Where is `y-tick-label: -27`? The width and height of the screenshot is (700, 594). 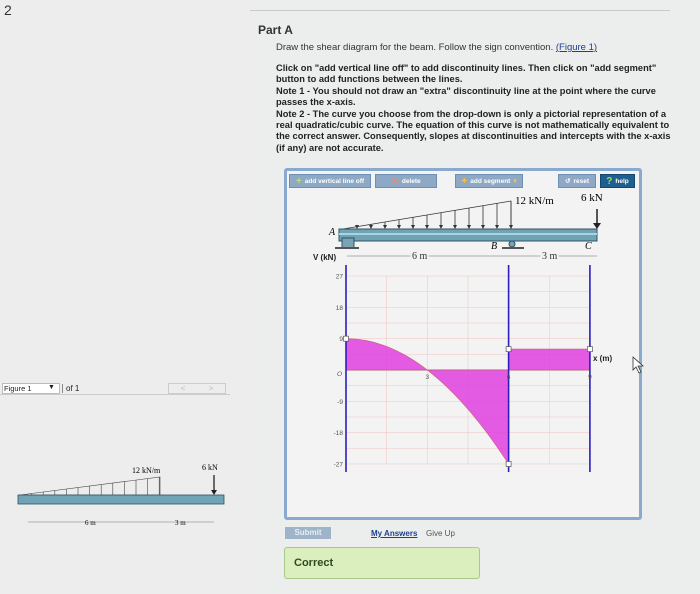 y-tick-label: -27 is located at coordinates (339, 464).